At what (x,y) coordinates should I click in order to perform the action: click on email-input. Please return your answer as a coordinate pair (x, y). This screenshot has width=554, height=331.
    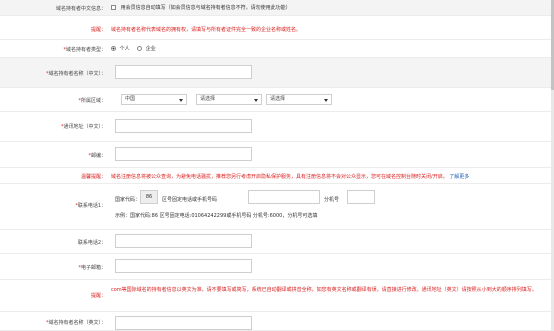
    Looking at the image, I should click on (183, 266).